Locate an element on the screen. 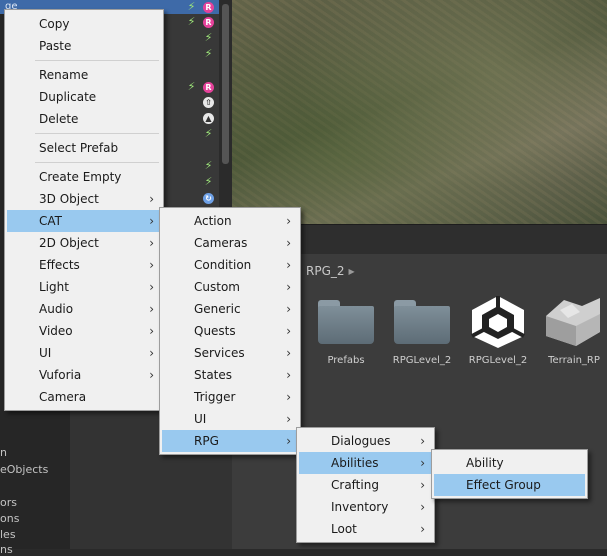 The width and height of the screenshot is (607, 556). menu-item-3d-object: 3D Object › is located at coordinates (84, 199).